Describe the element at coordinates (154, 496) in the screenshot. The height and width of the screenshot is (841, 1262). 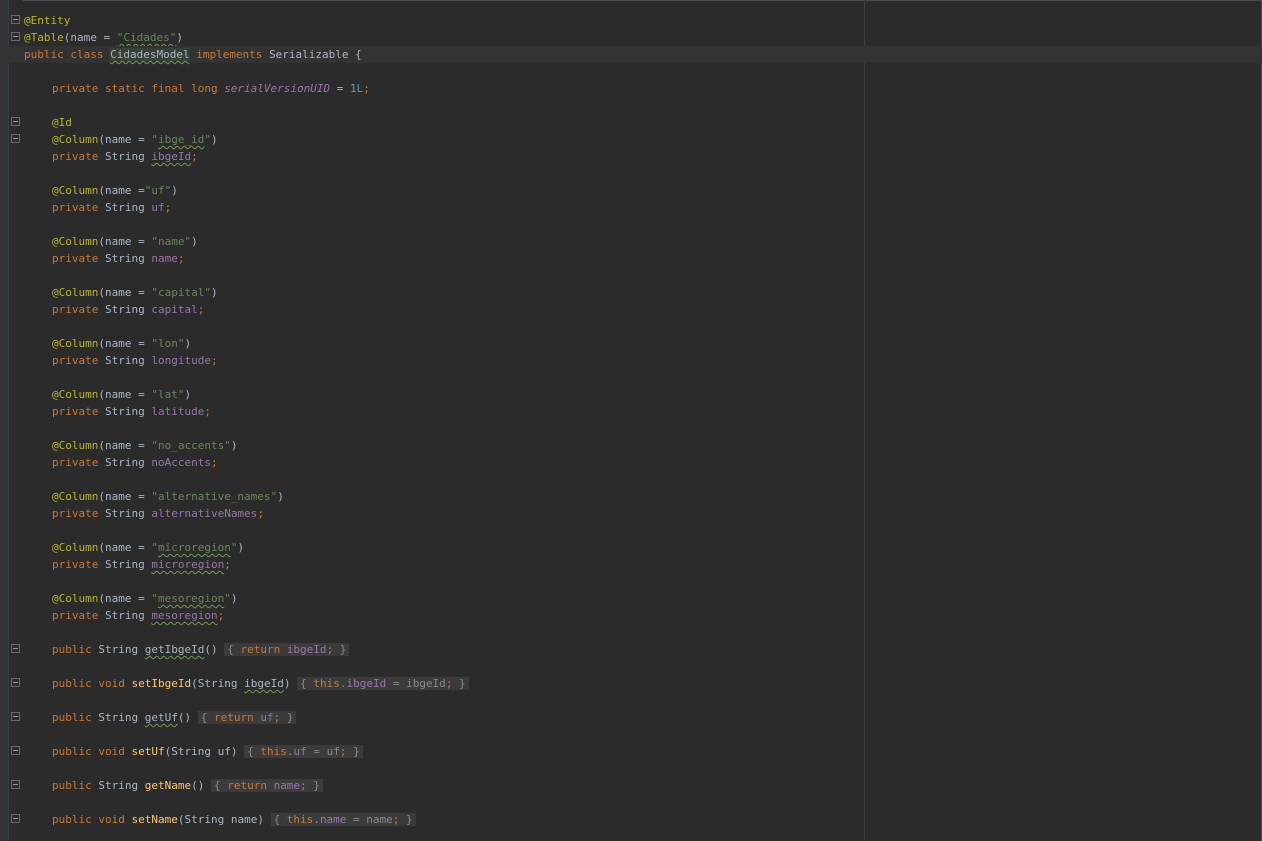
I see `code-text: @Column(name = "alternative_names")` at that location.